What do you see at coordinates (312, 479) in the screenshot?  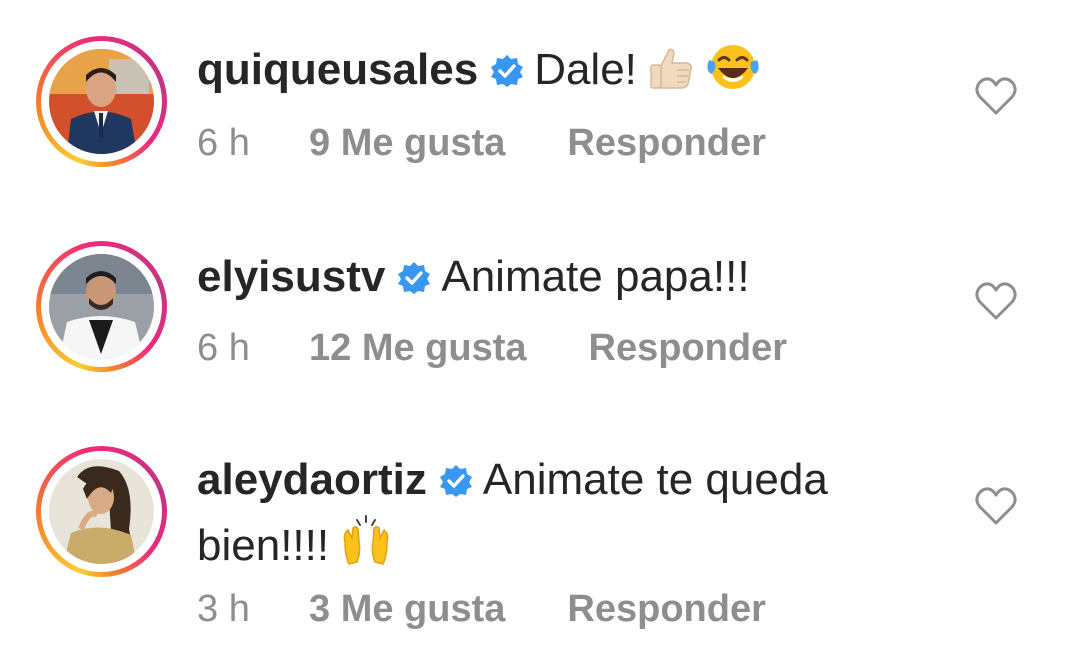 I see `comment-username: aleydaortiz` at bounding box center [312, 479].